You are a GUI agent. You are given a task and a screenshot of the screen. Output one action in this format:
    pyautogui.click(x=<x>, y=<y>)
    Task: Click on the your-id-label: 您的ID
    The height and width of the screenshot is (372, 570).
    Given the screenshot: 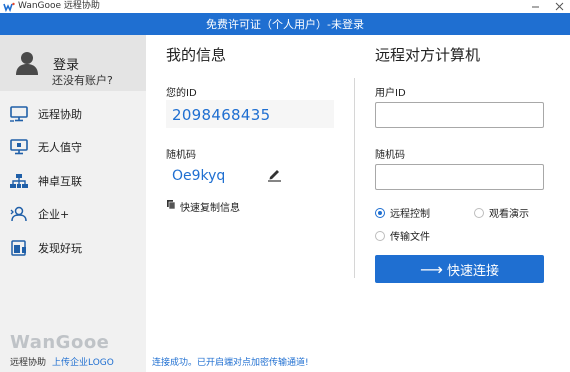 What is the action you would take?
    pyautogui.click(x=181, y=93)
    